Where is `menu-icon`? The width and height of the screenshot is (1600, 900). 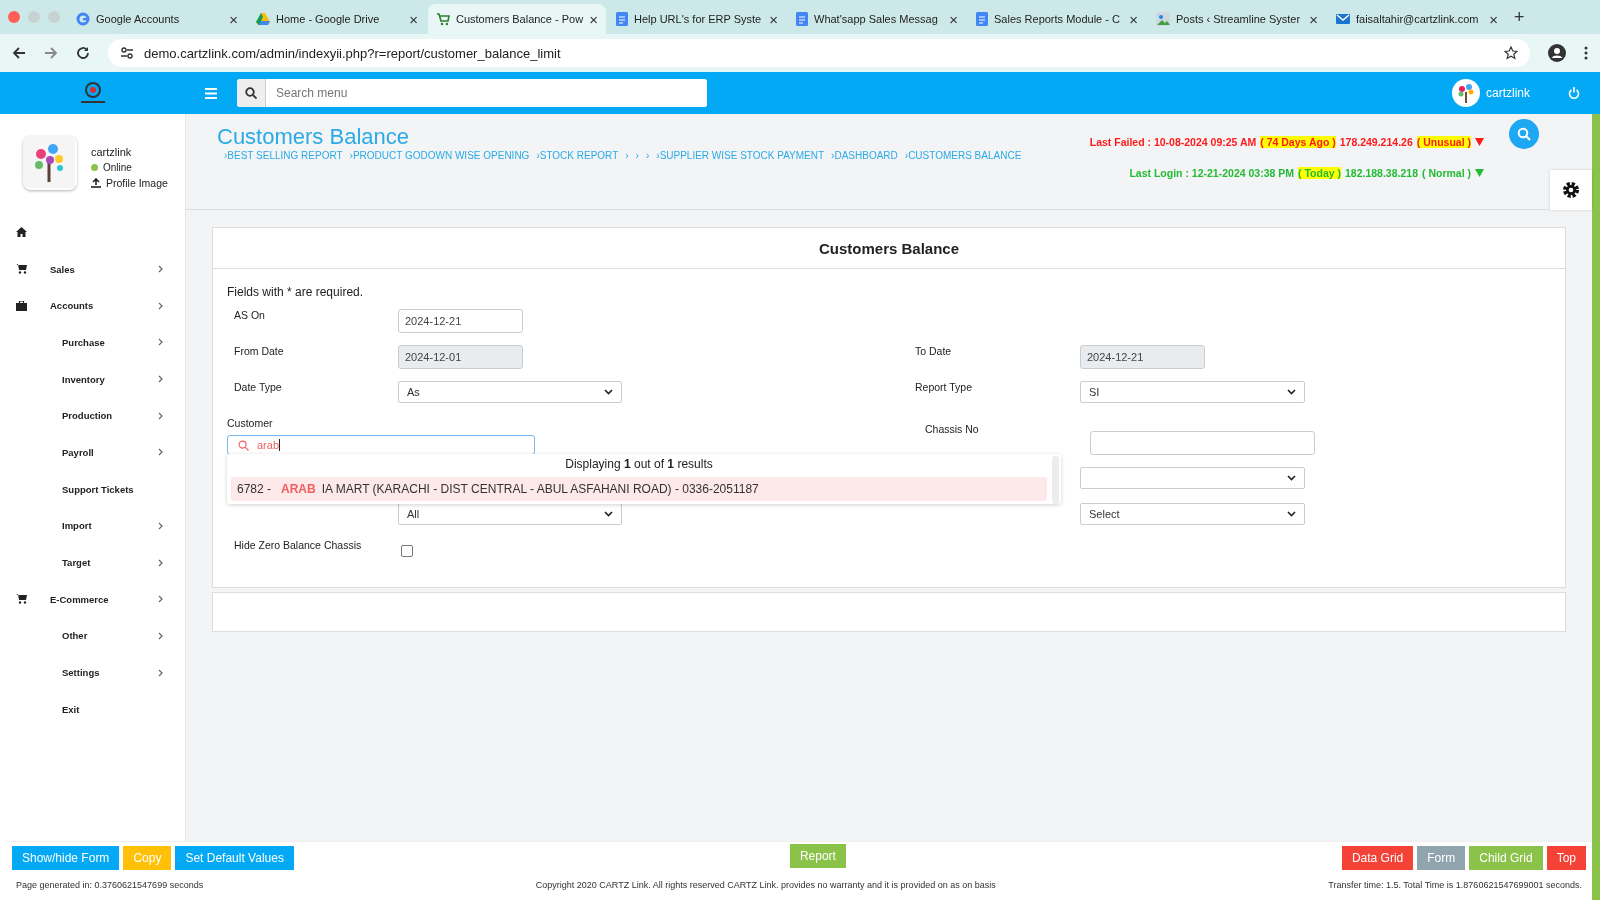
menu-icon is located at coordinates (211, 93).